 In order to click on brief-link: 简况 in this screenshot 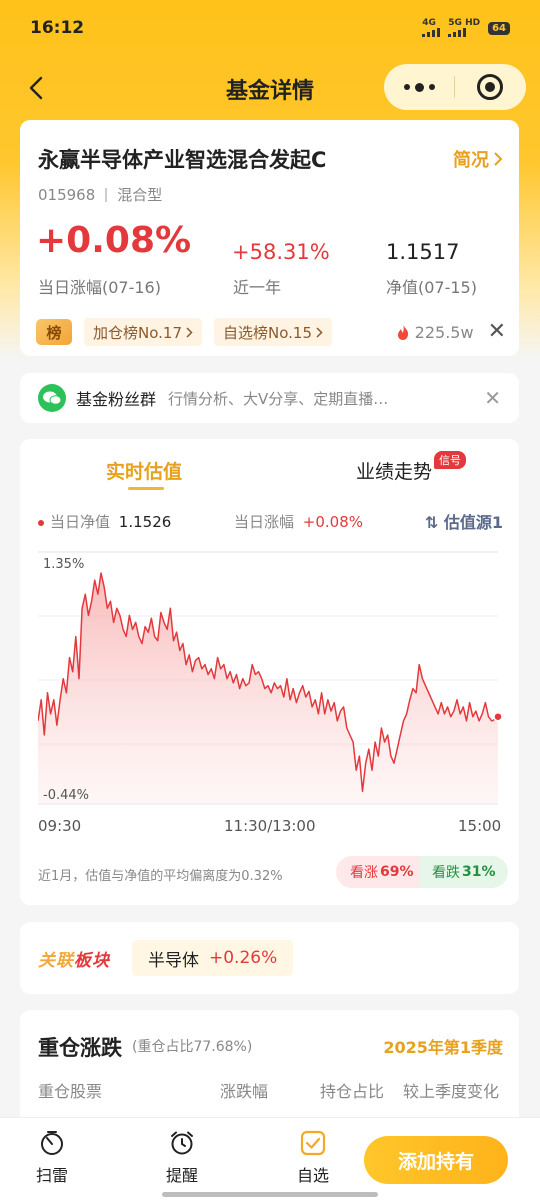, I will do `click(478, 159)`.